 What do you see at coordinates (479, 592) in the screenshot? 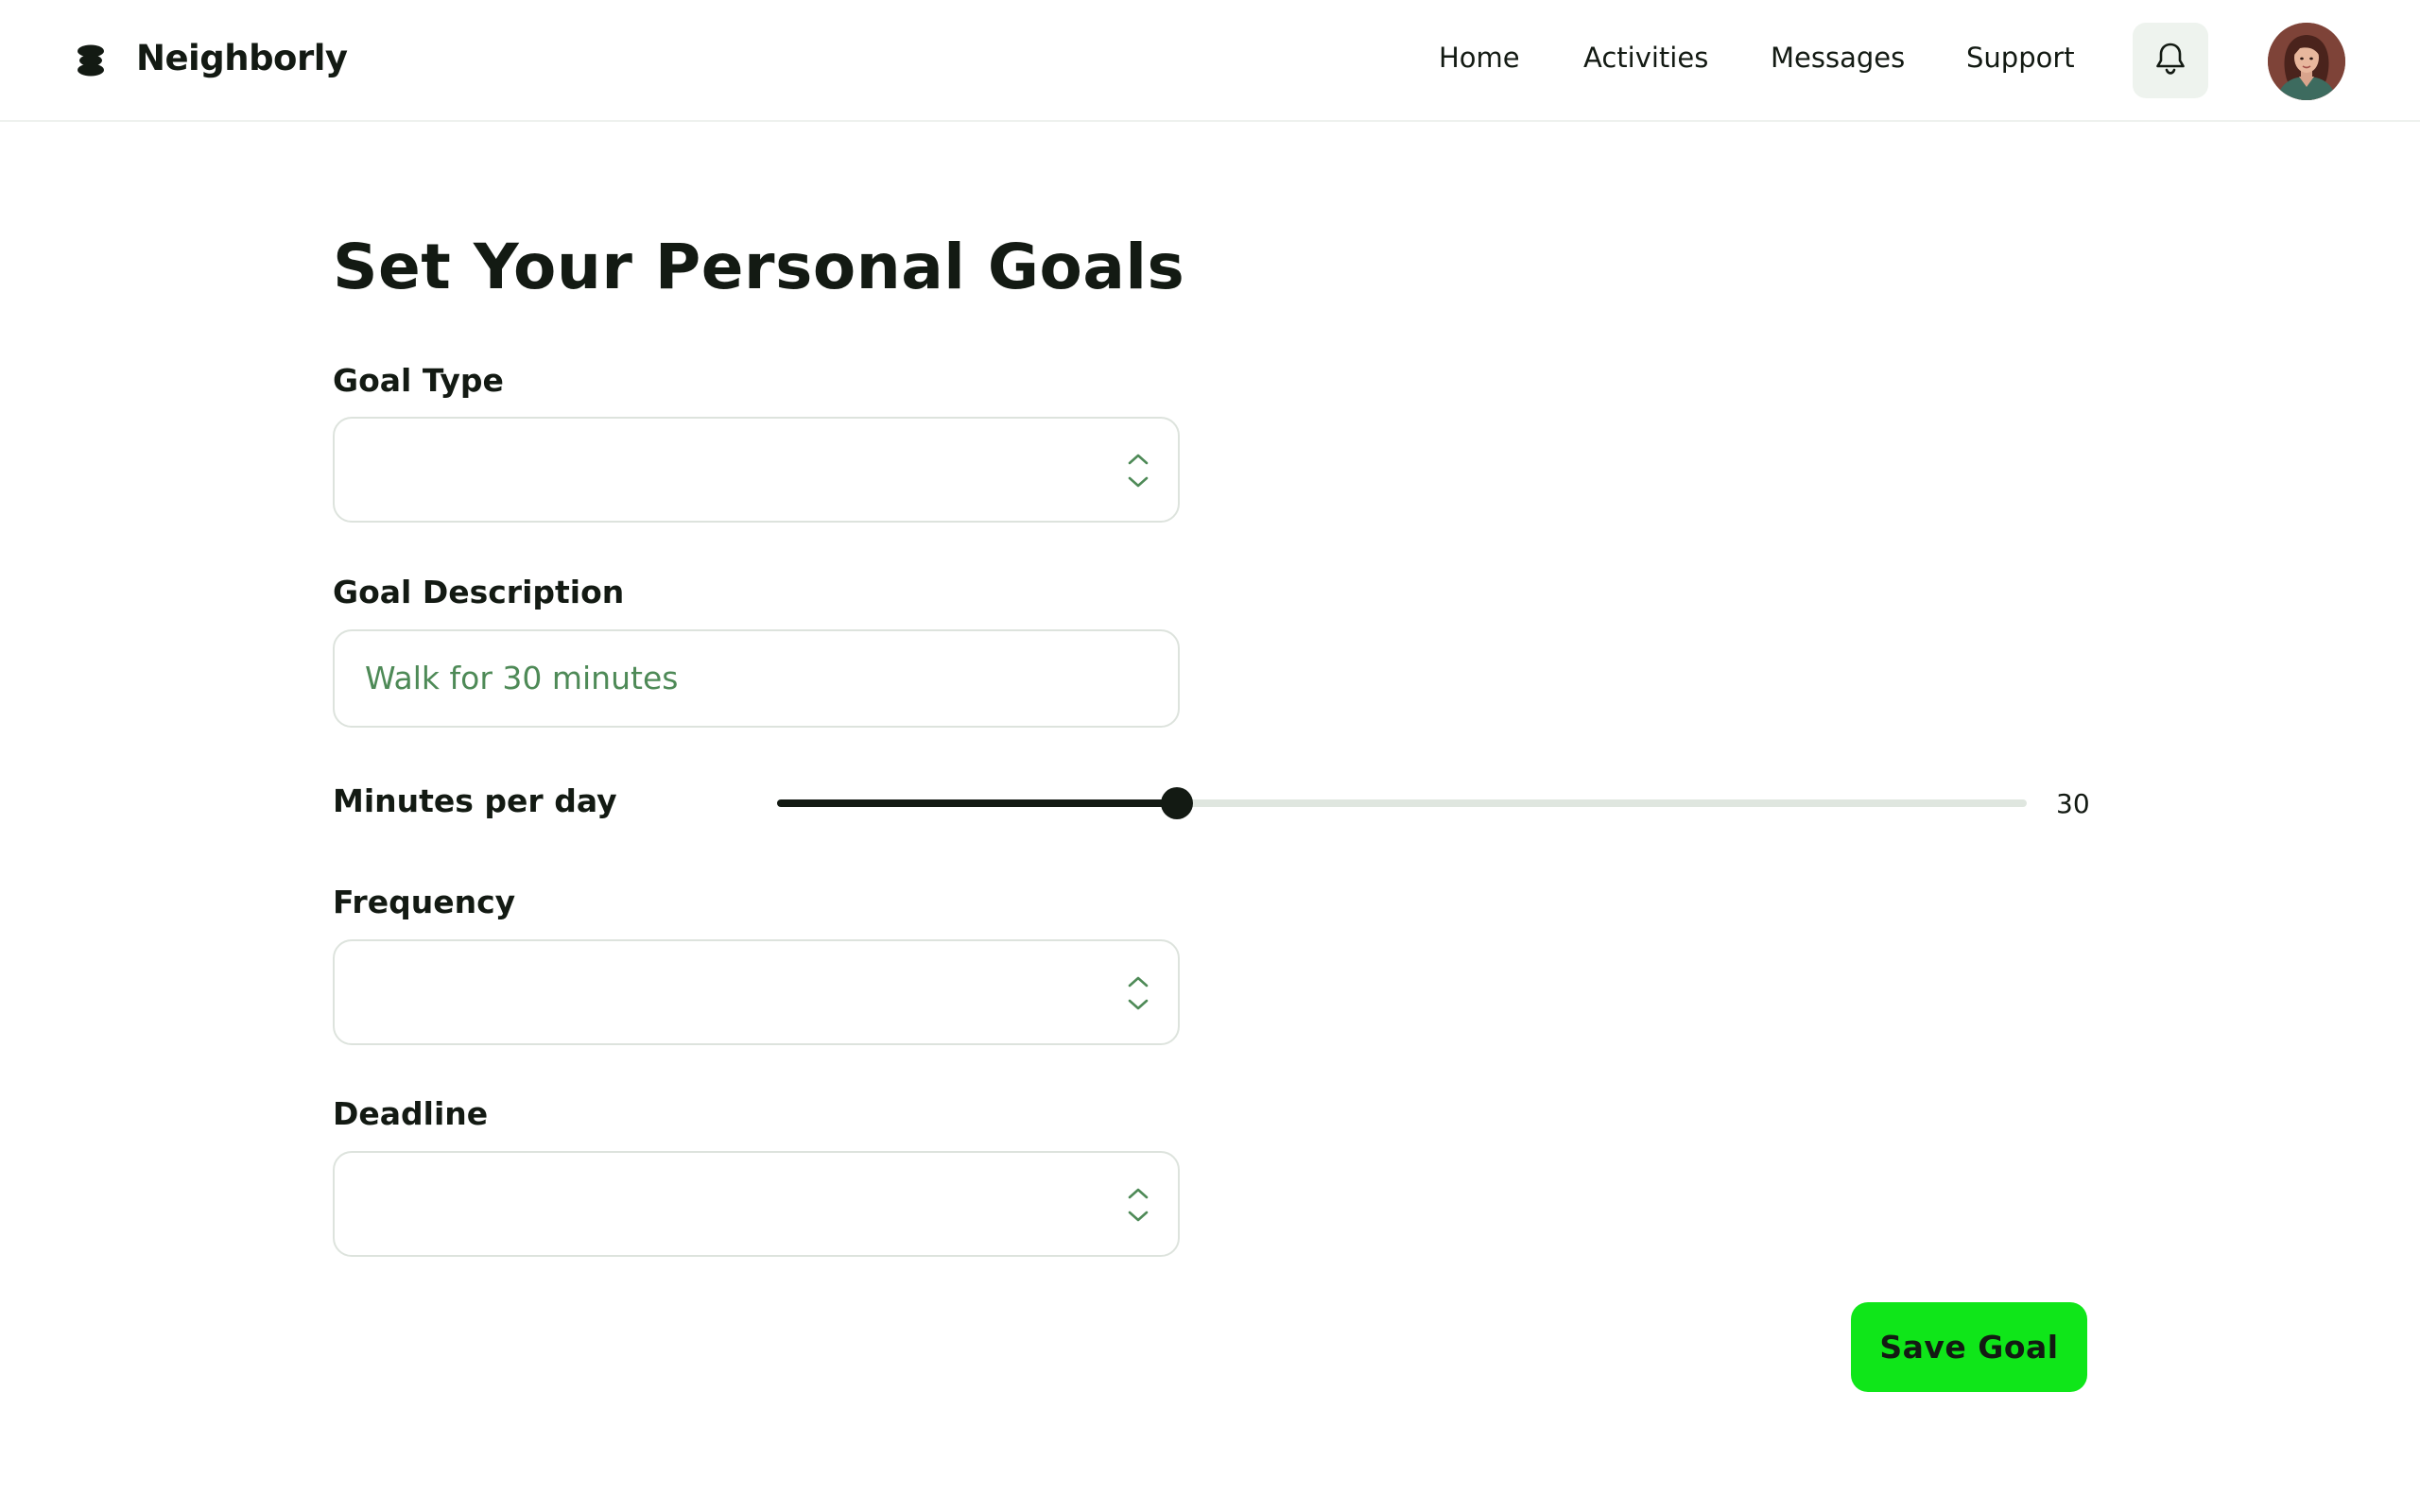
I see `goal-description-label: Goal Description` at bounding box center [479, 592].